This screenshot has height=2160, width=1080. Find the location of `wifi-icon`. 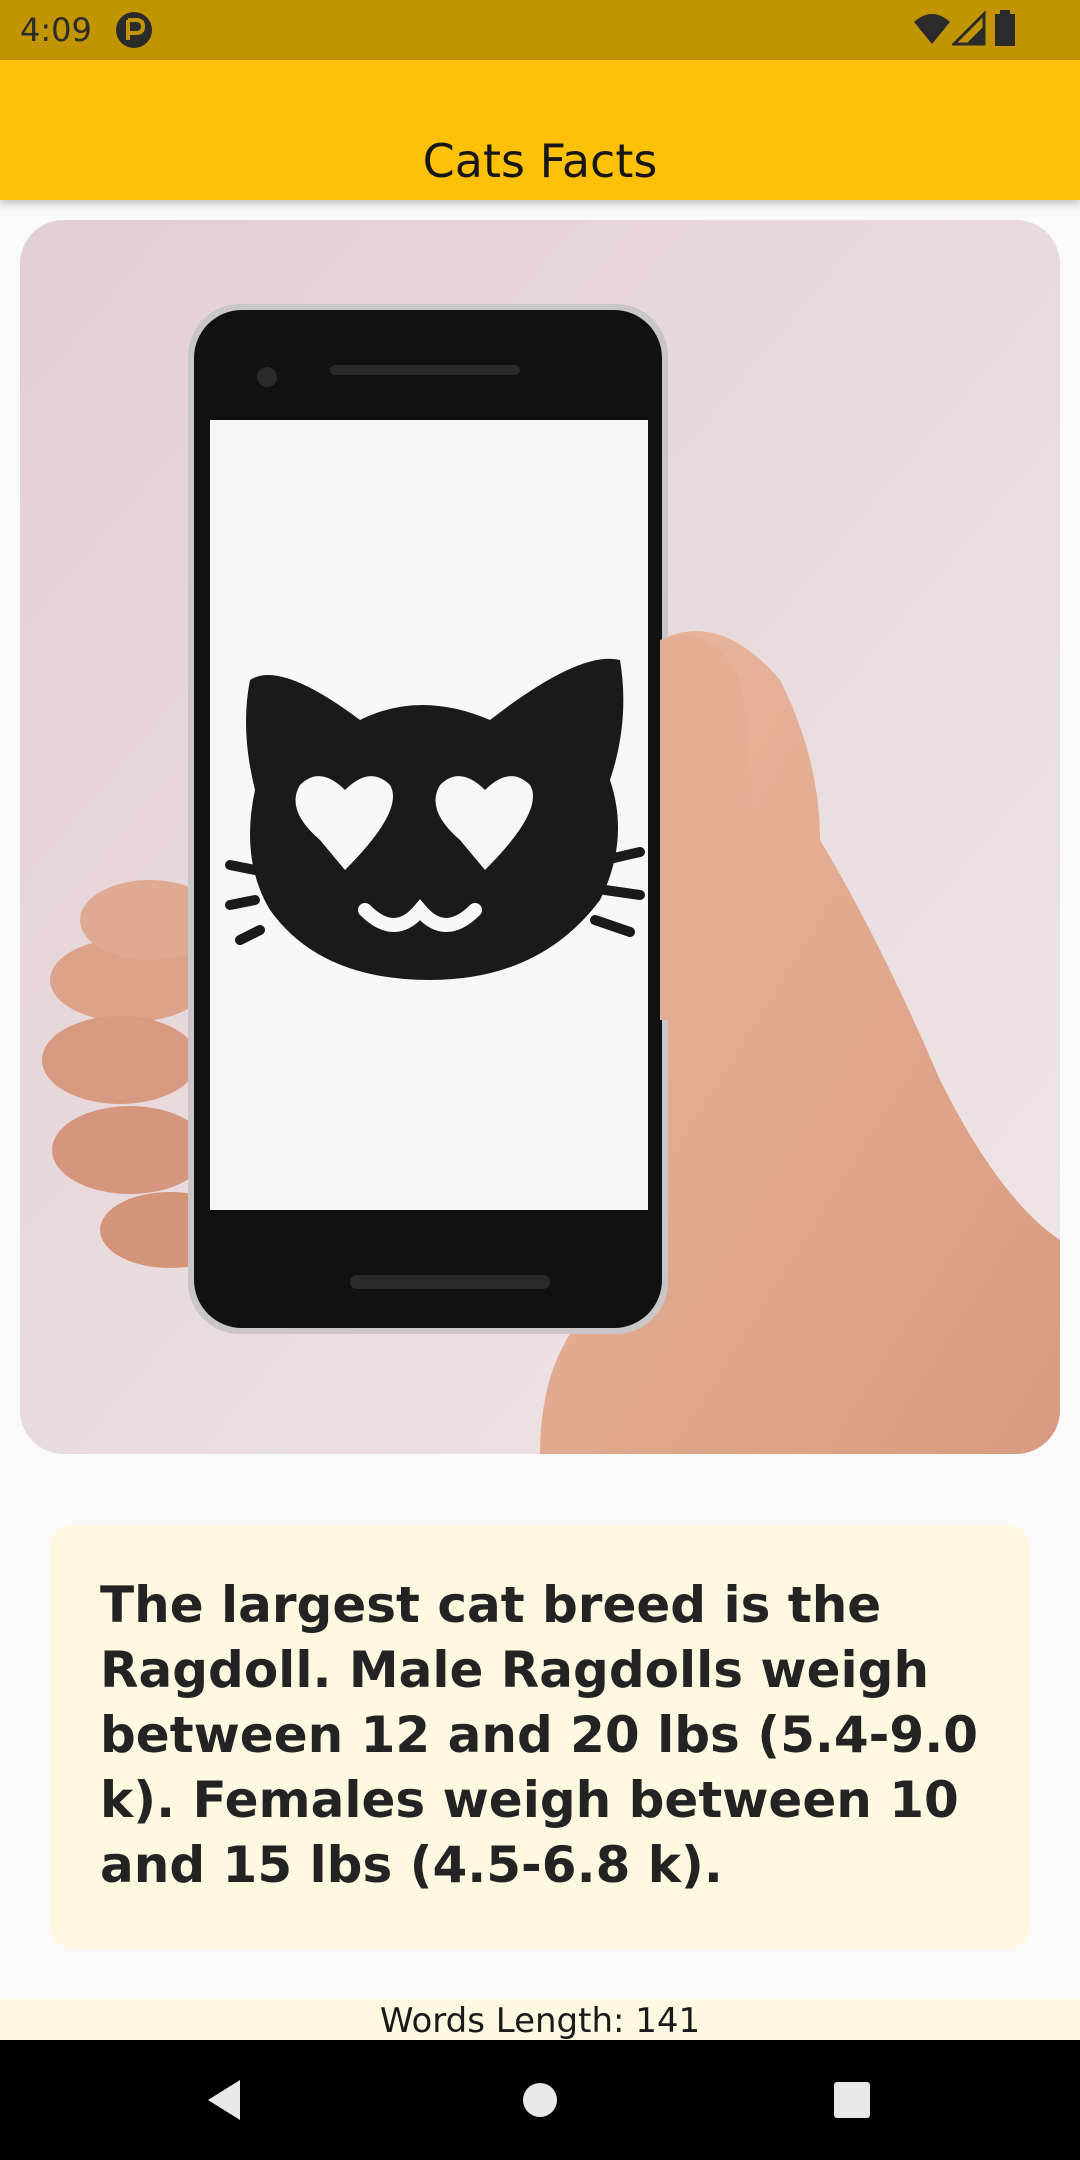

wifi-icon is located at coordinates (932, 29).